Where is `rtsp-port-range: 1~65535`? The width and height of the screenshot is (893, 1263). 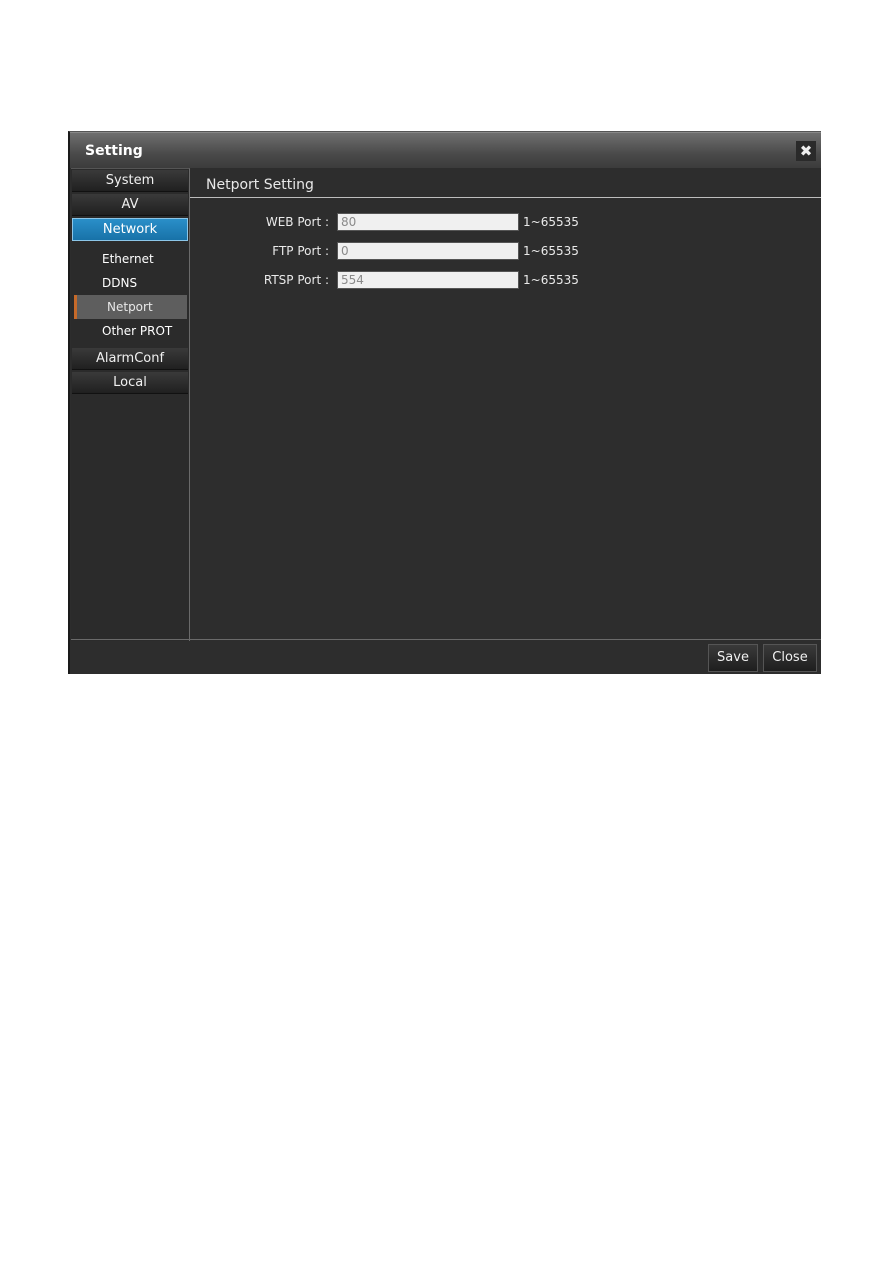 rtsp-port-range: 1~65535 is located at coordinates (551, 280).